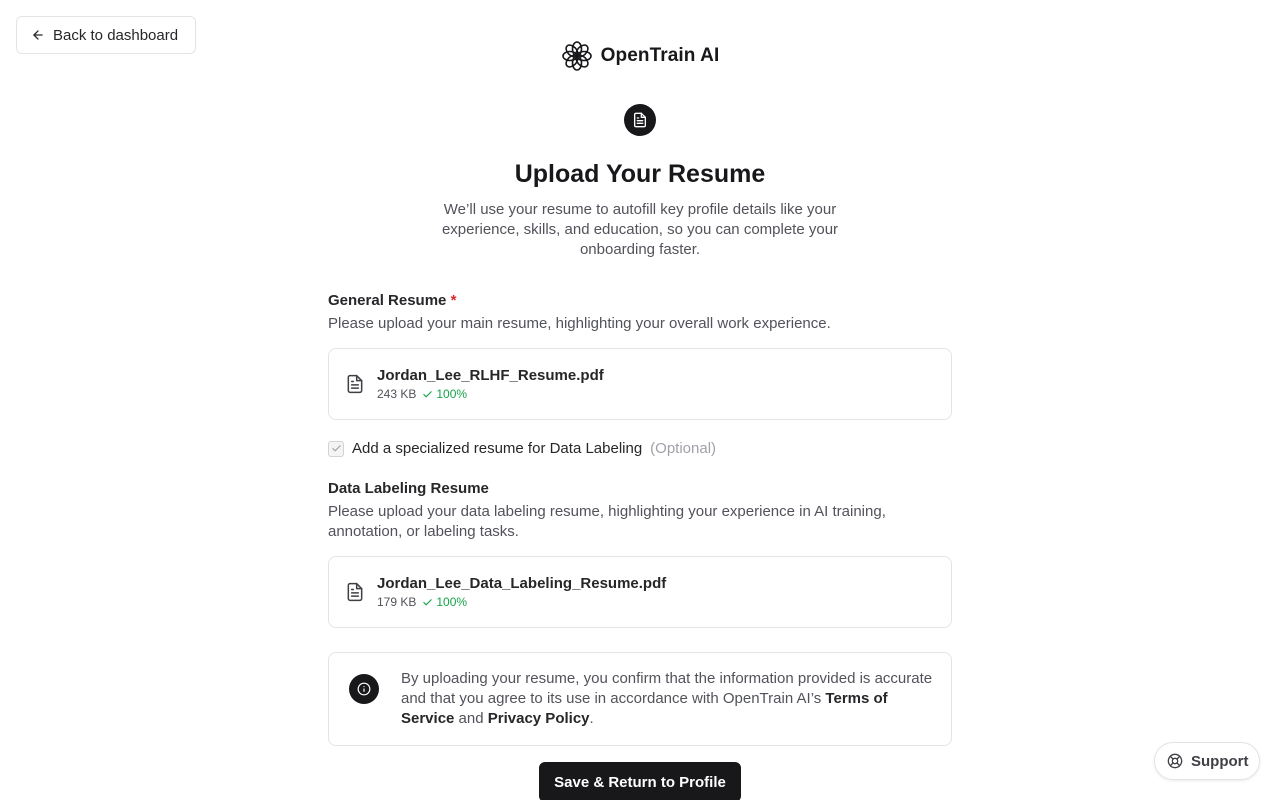 The height and width of the screenshot is (800, 1280). I want to click on required-mark: *, so click(453, 300).